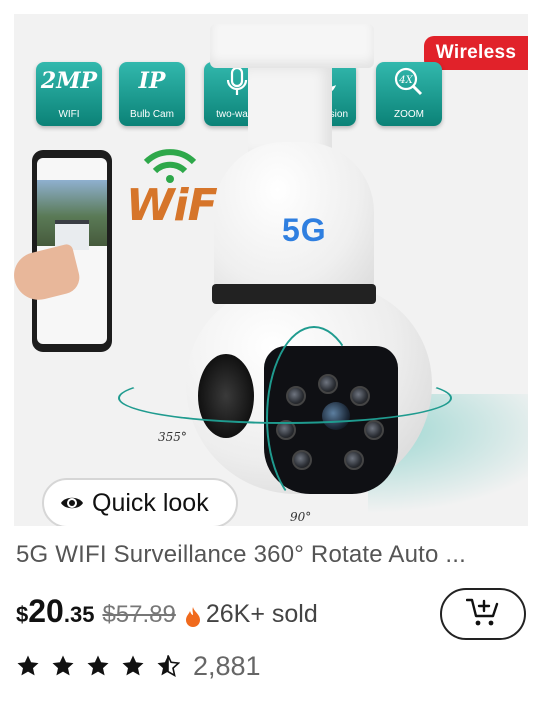 The height and width of the screenshot is (713, 545). I want to click on original-price: $57.89, so click(139, 614).